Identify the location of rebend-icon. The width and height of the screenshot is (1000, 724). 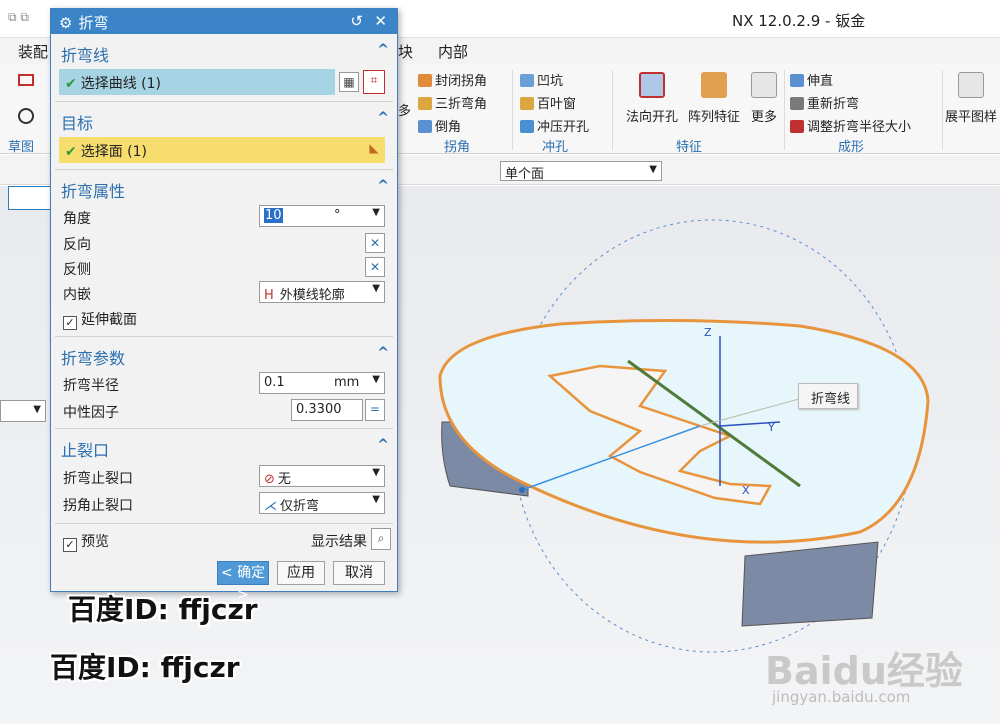
(797, 103).